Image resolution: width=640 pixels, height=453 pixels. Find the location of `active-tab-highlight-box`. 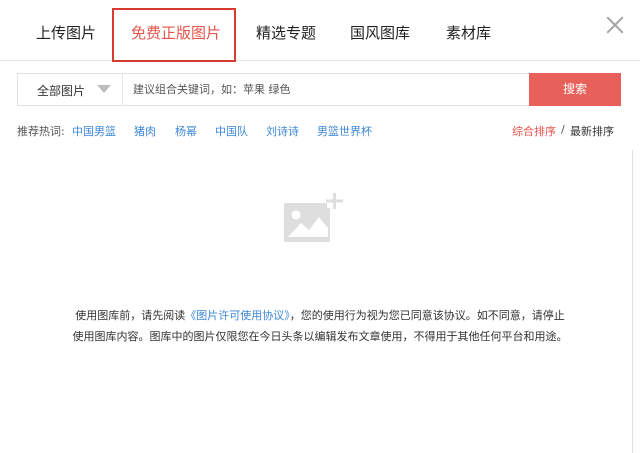

active-tab-highlight-box is located at coordinates (174, 35).